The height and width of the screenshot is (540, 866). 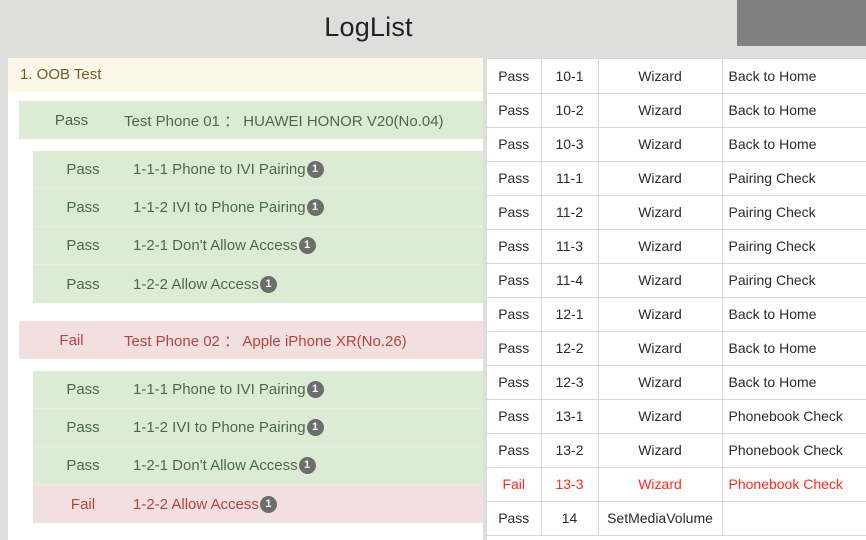 I want to click on test-status: Fail, so click(x=83, y=504).